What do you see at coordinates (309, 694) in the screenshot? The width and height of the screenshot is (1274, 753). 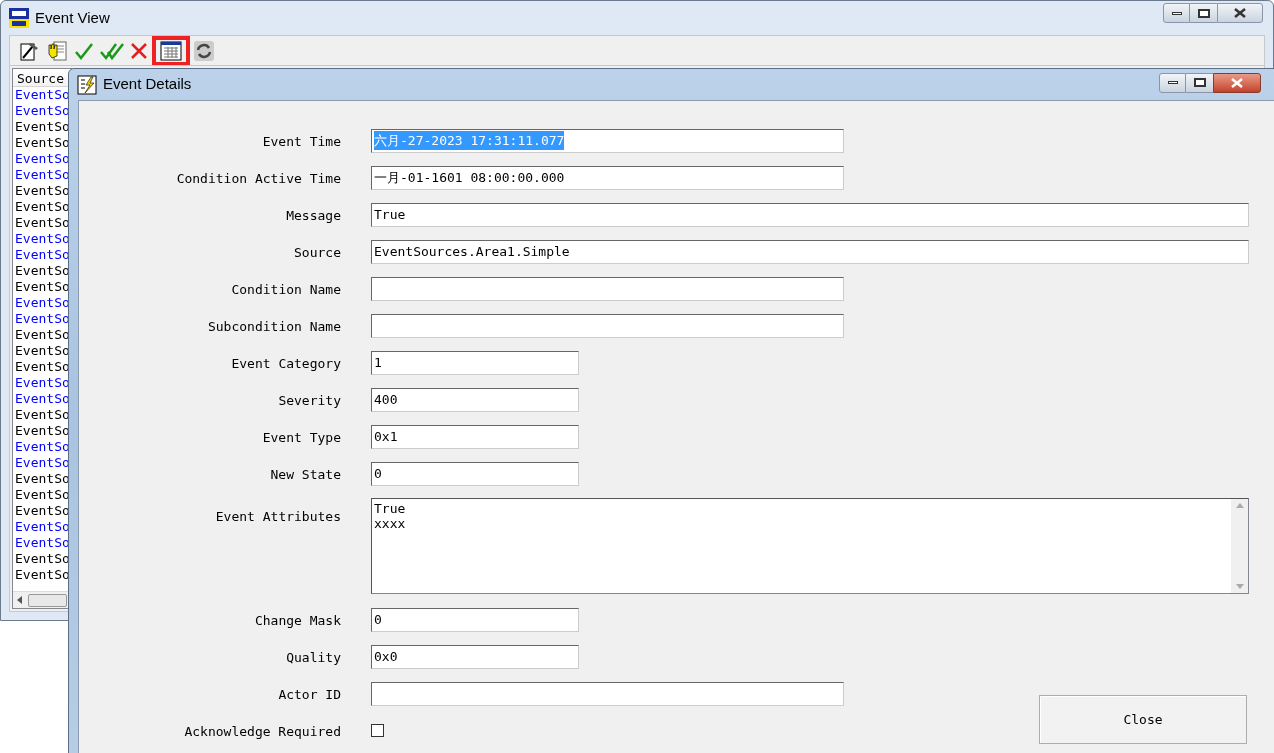 I see `field-label: Actor ID` at bounding box center [309, 694].